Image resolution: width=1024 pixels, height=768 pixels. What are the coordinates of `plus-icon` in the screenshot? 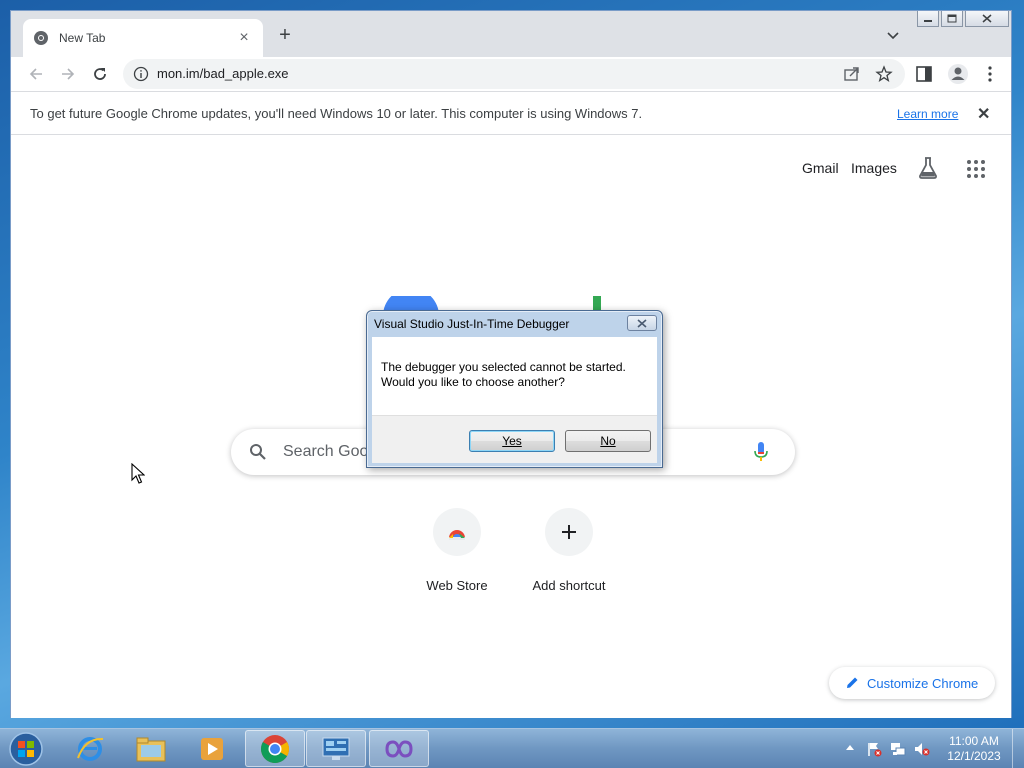 It's located at (569, 532).